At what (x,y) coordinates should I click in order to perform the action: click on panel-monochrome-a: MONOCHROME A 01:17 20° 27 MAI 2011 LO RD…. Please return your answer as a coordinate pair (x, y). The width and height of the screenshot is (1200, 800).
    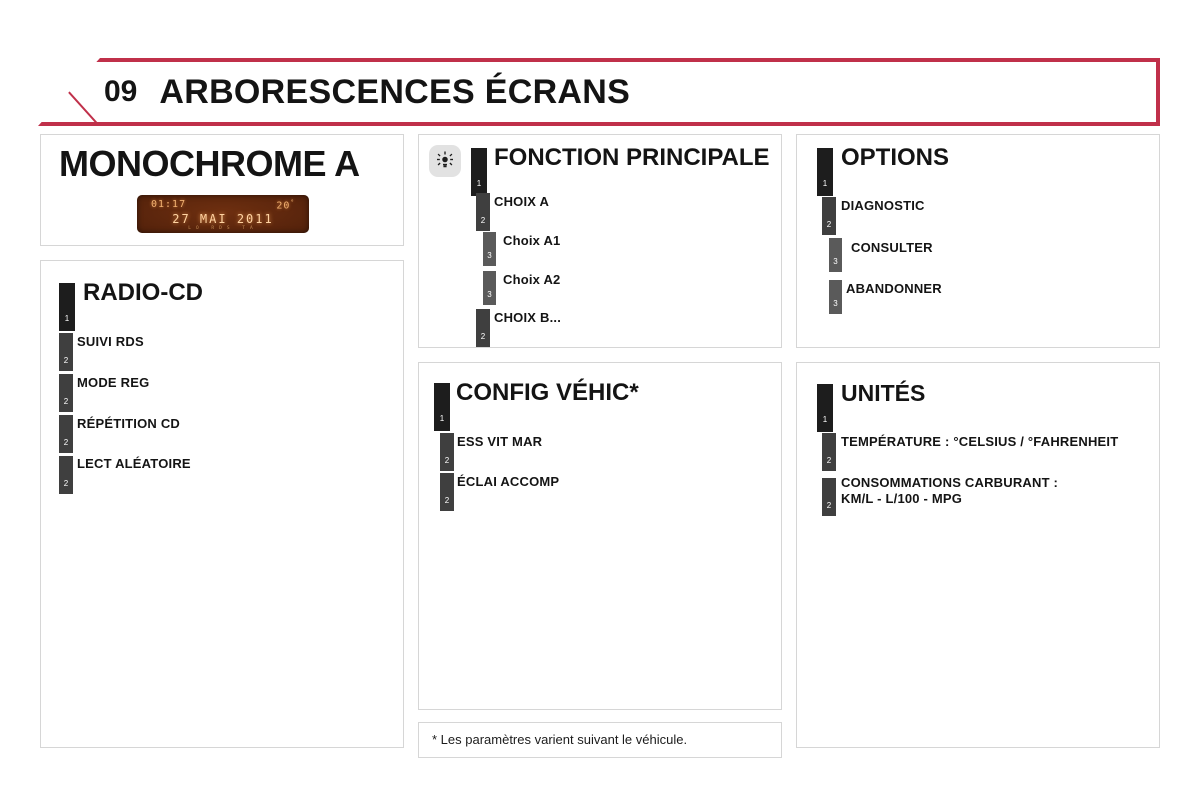
    Looking at the image, I should click on (222, 190).